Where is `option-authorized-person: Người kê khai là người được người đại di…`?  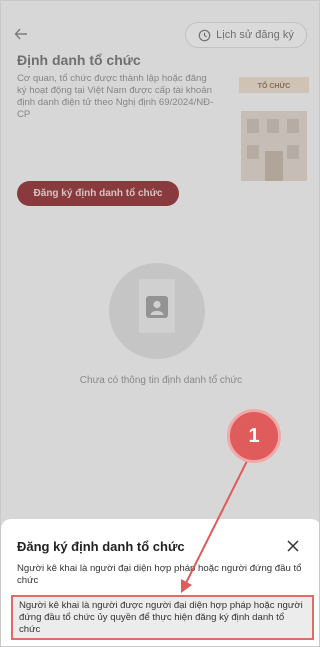
option-authorized-person: Người kê khai là người được người đại di… is located at coordinates (162, 617).